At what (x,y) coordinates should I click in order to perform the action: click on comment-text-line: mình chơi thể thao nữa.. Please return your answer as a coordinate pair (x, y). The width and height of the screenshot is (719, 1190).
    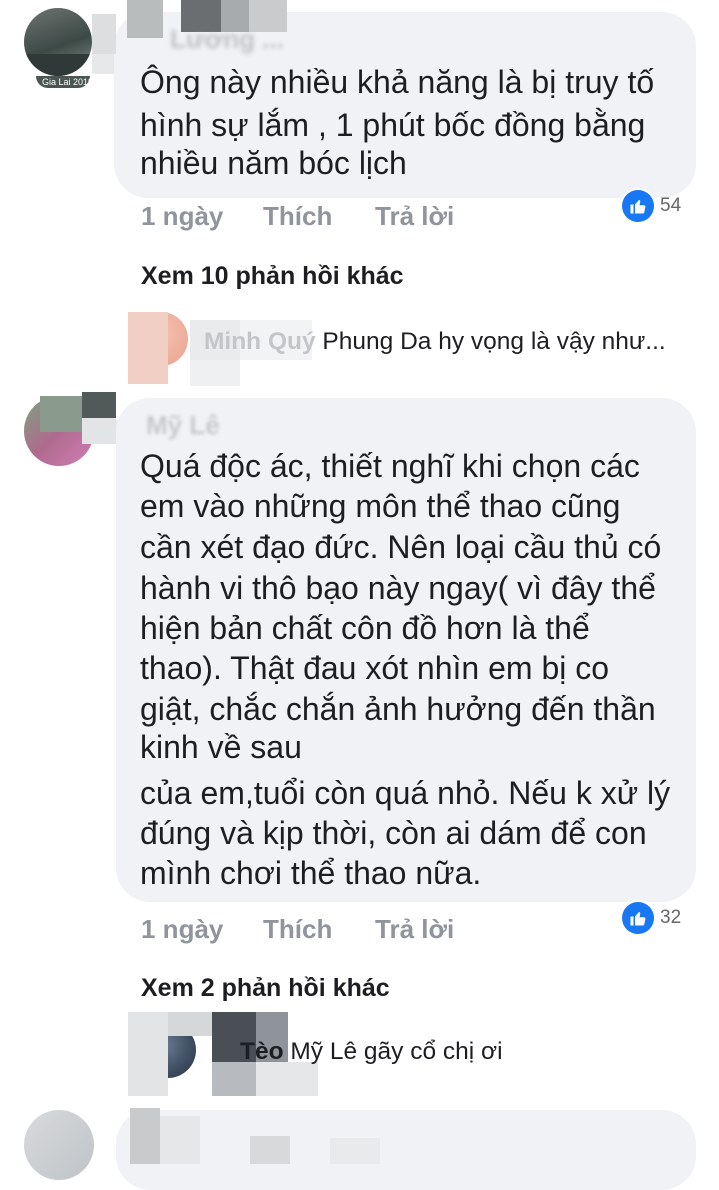
    Looking at the image, I should click on (311, 873).